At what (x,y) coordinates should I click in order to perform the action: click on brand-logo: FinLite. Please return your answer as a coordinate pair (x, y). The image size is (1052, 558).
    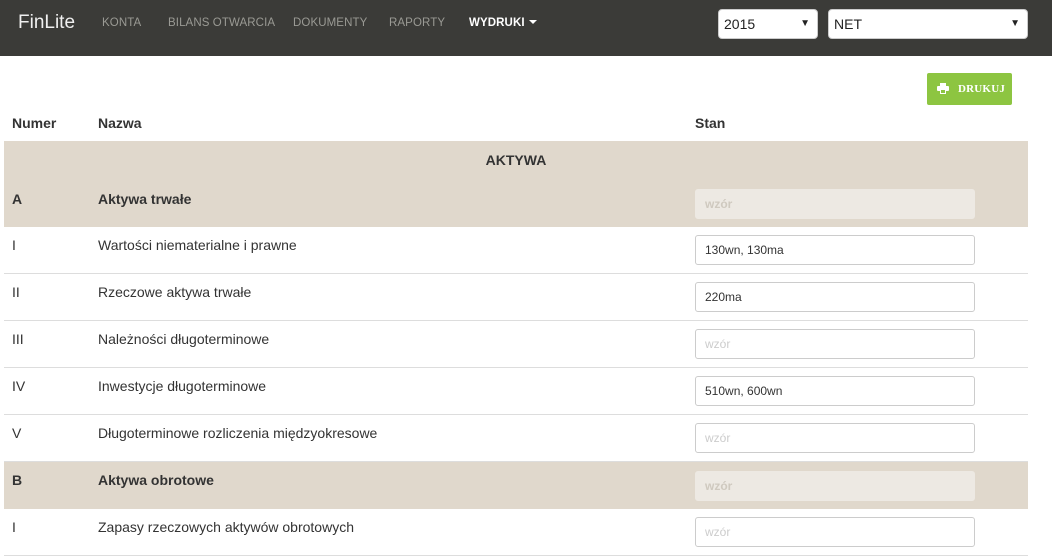
    Looking at the image, I should click on (46, 23).